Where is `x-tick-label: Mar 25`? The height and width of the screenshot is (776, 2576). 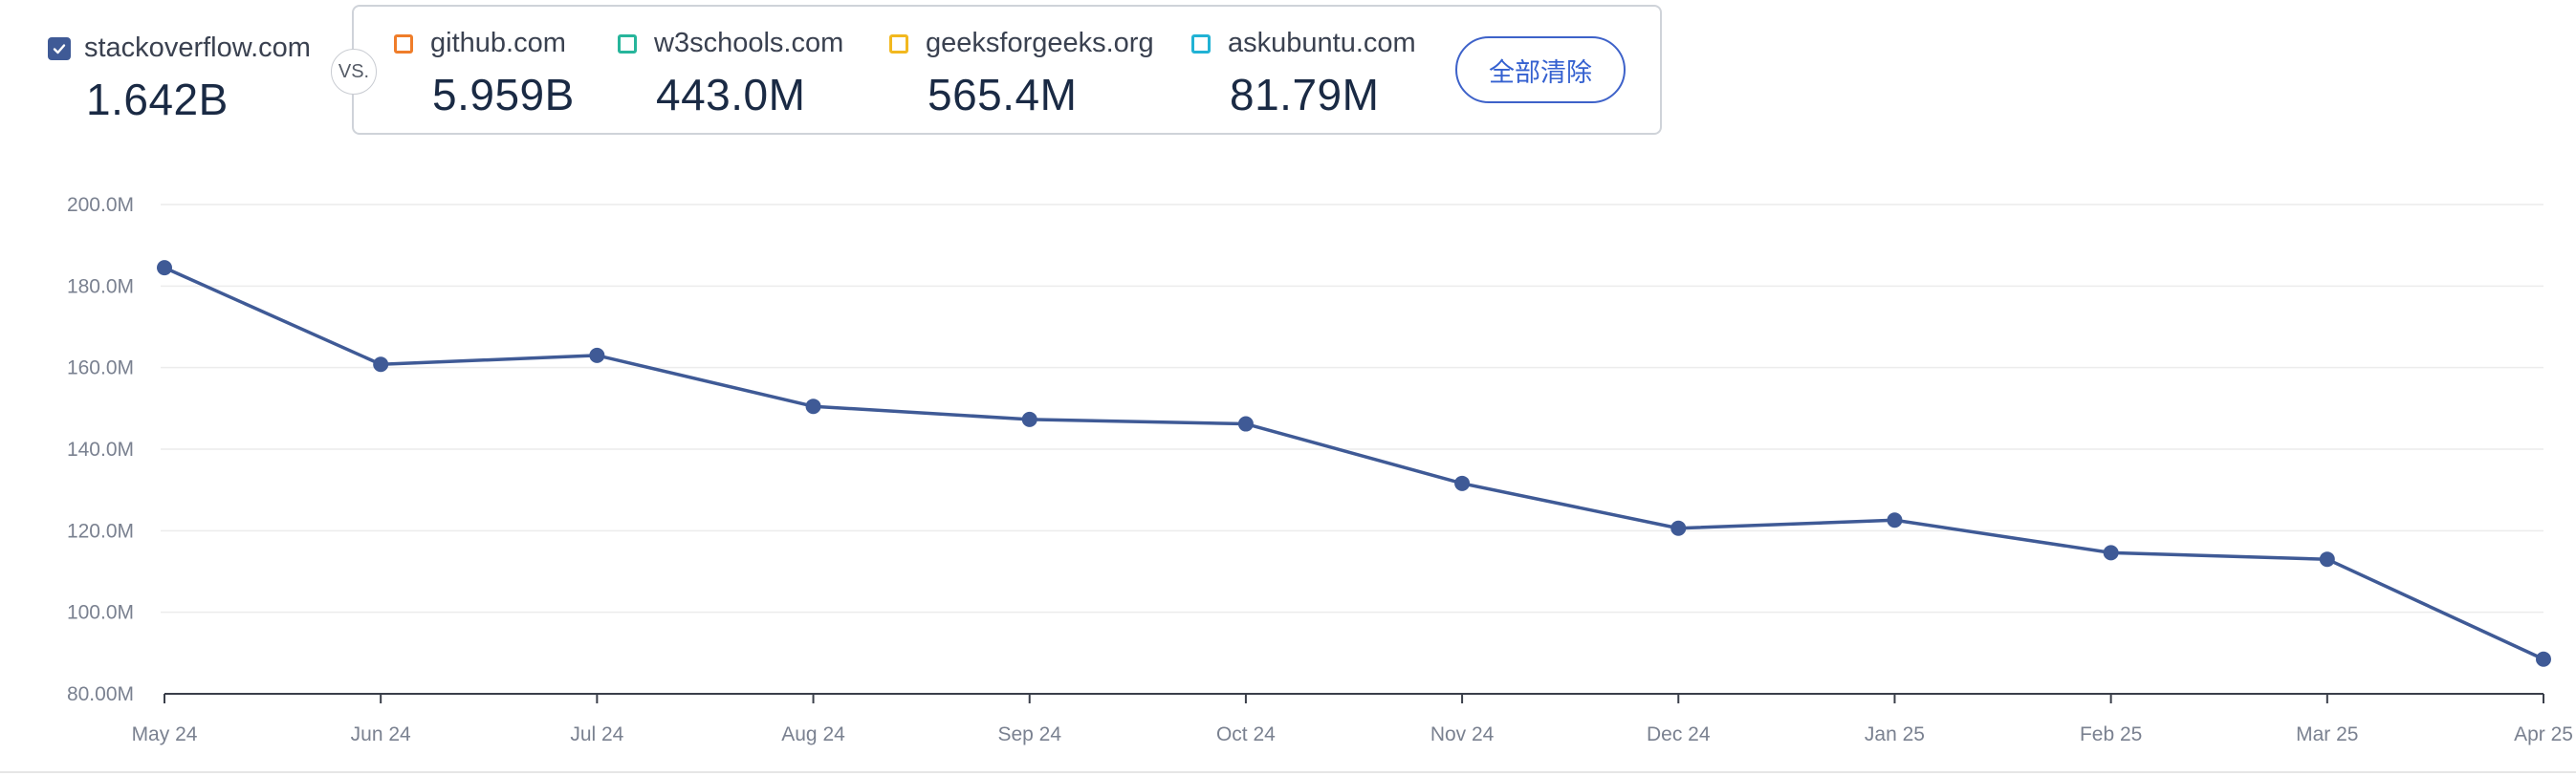 x-tick-label: Mar 25 is located at coordinates (2327, 734).